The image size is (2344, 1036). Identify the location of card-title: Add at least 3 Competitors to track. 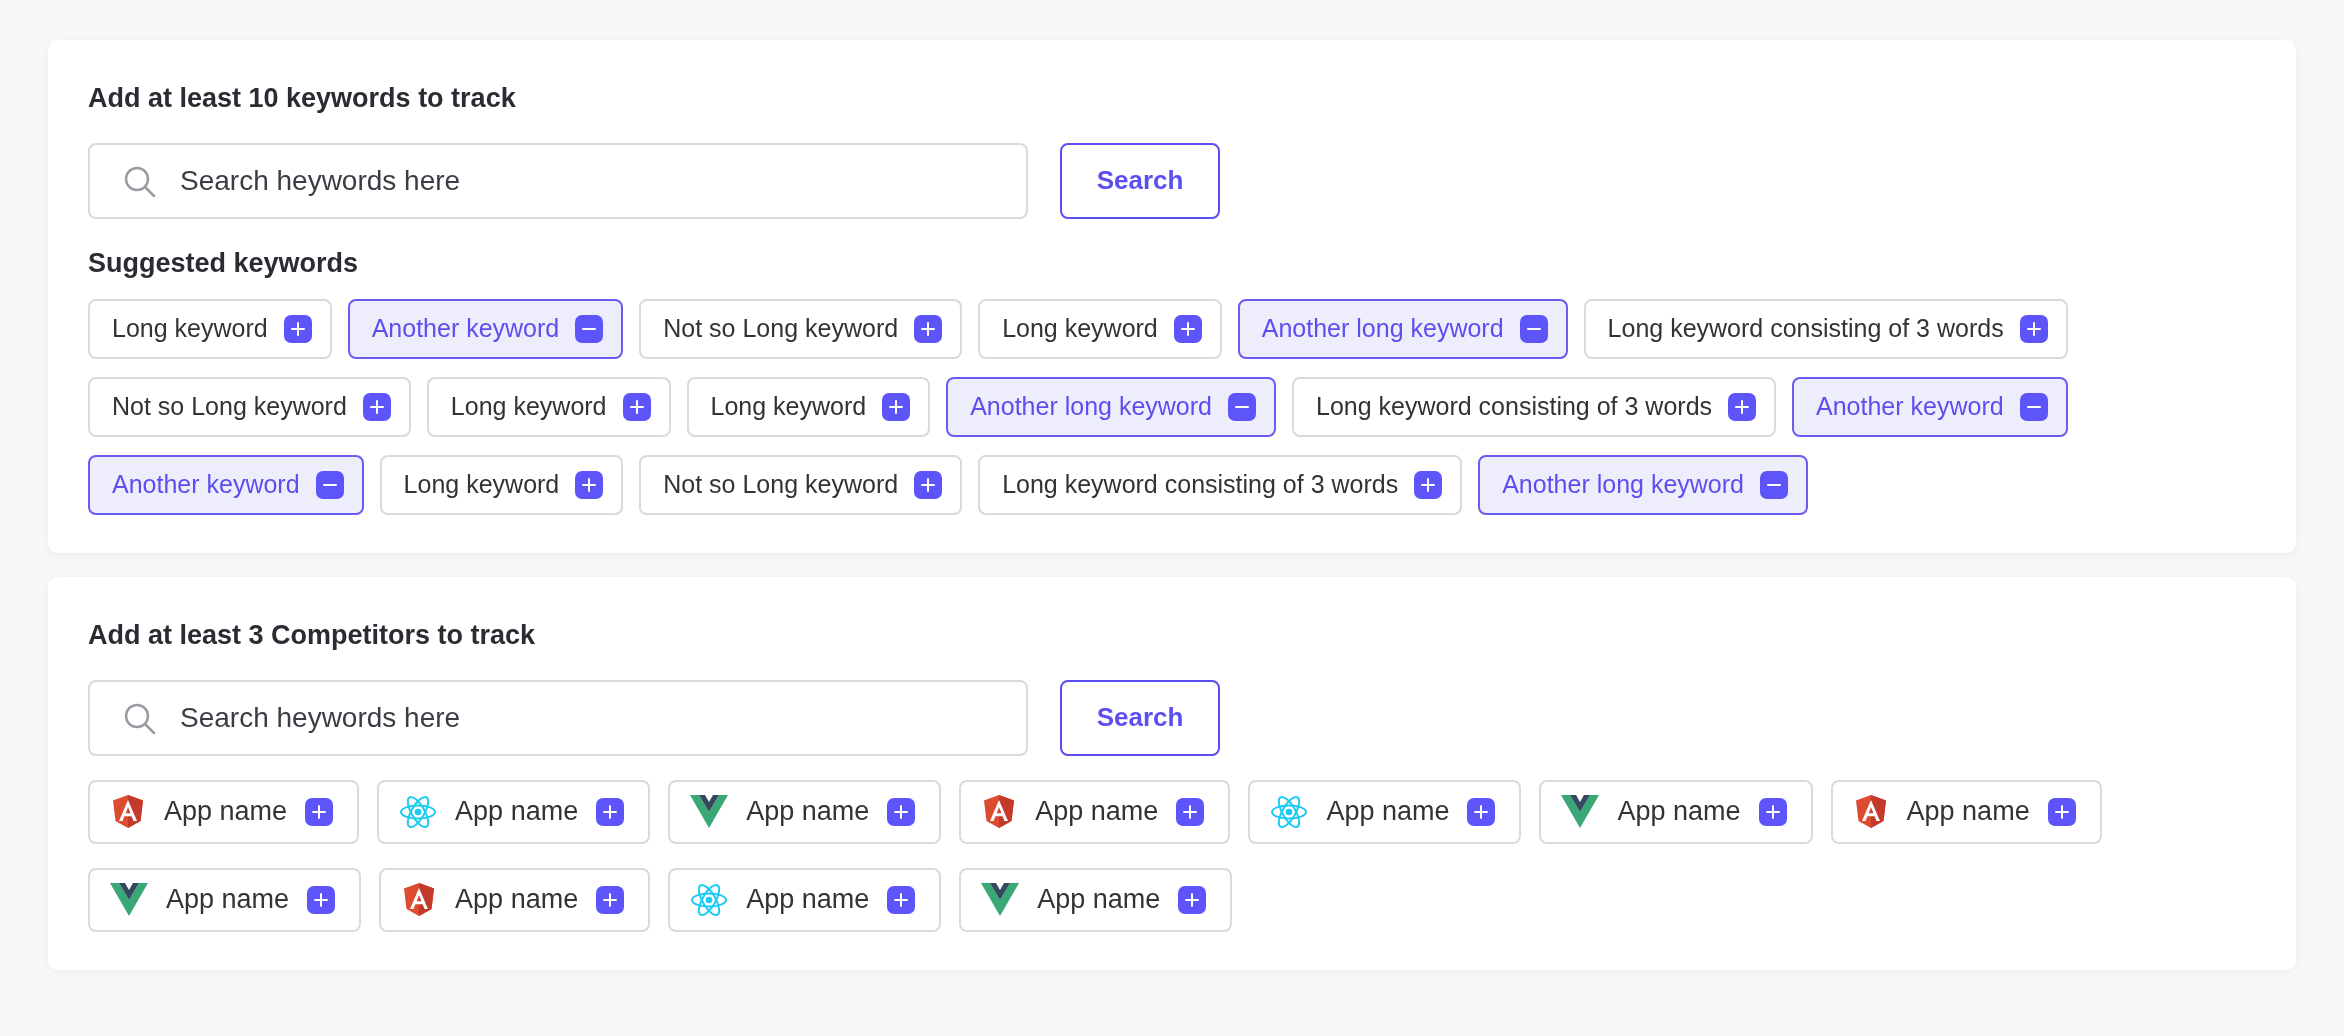
(312, 635).